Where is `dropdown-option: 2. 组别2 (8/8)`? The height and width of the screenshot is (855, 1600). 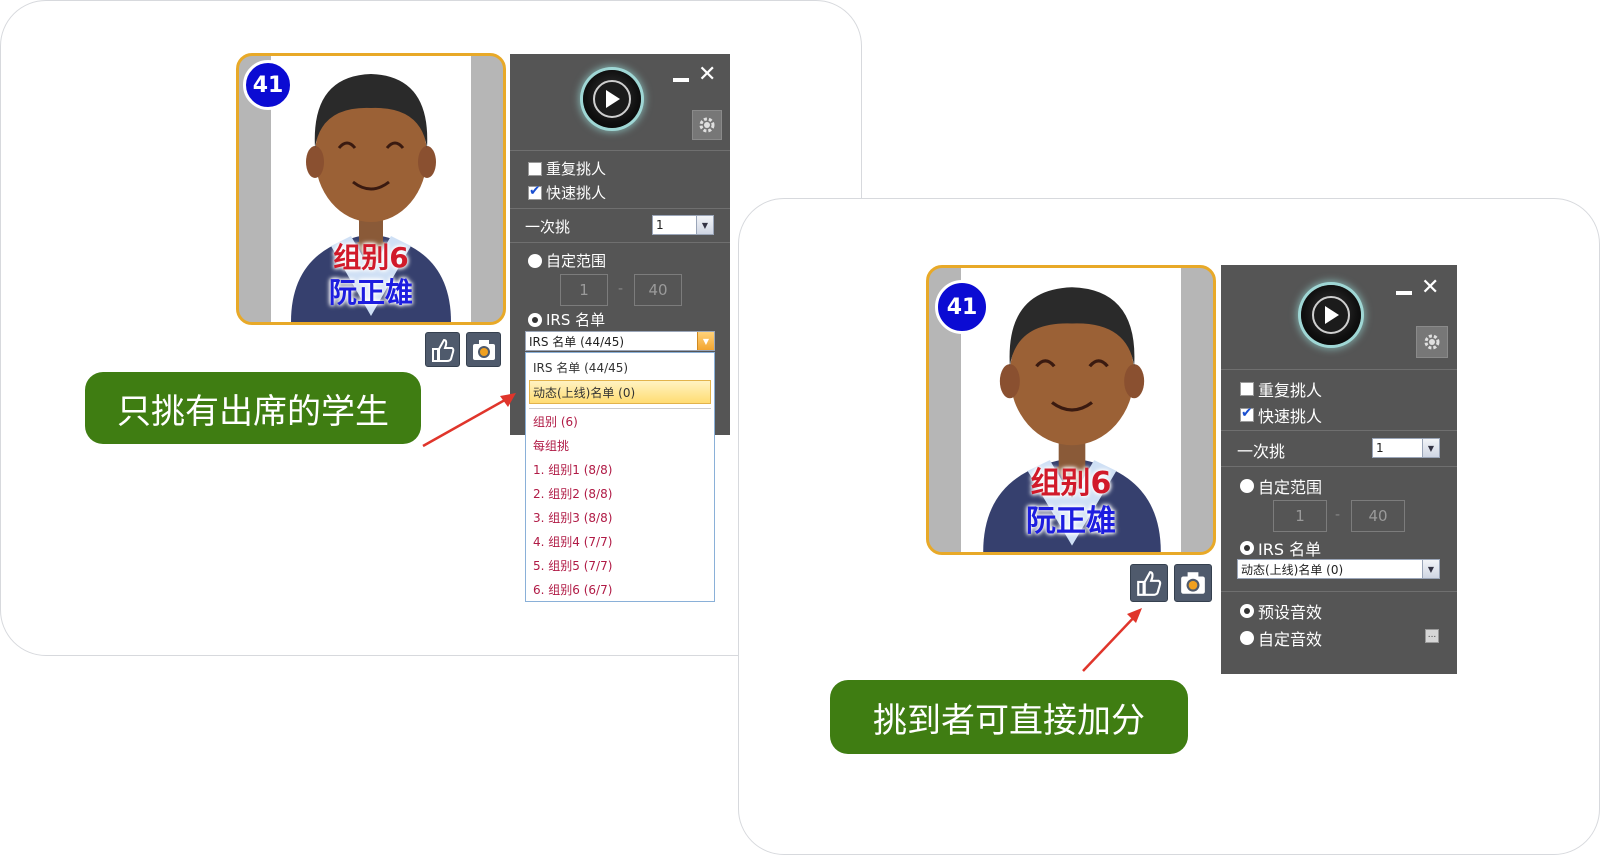 dropdown-option: 2. 组别2 (8/8) is located at coordinates (572, 493).